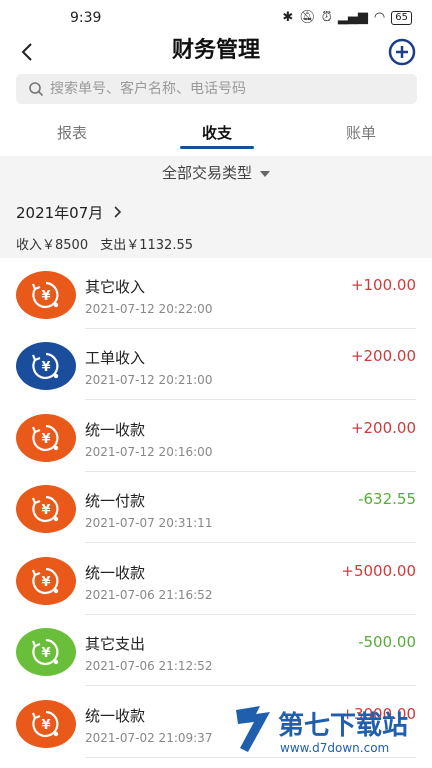  I want to click on caret-down-icon, so click(265, 173).